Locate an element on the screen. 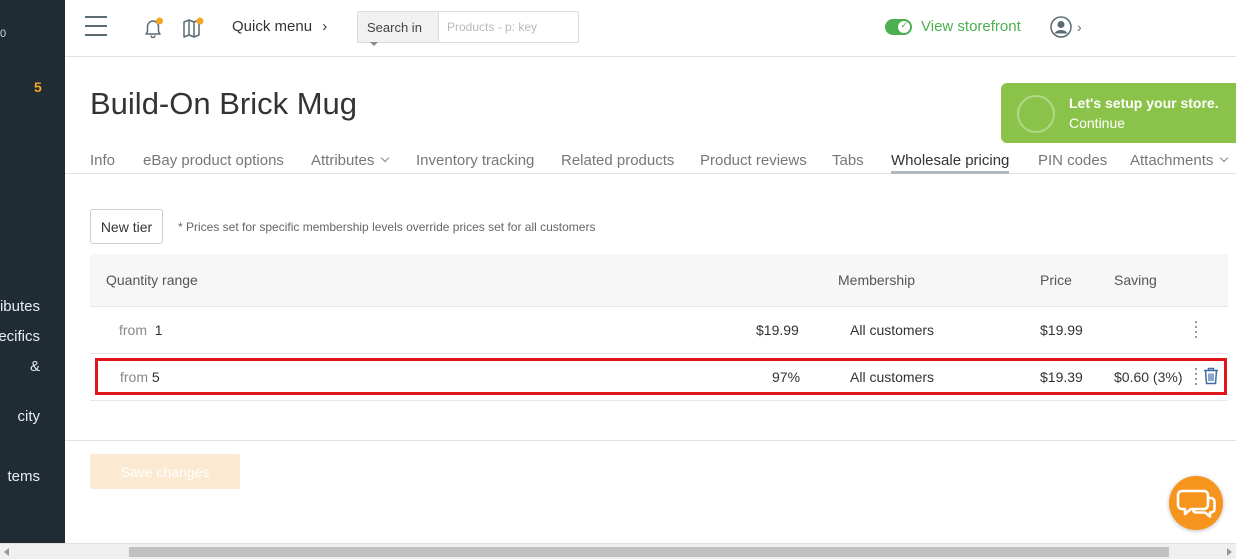  search-scope-dropdown: Search in is located at coordinates (398, 29).